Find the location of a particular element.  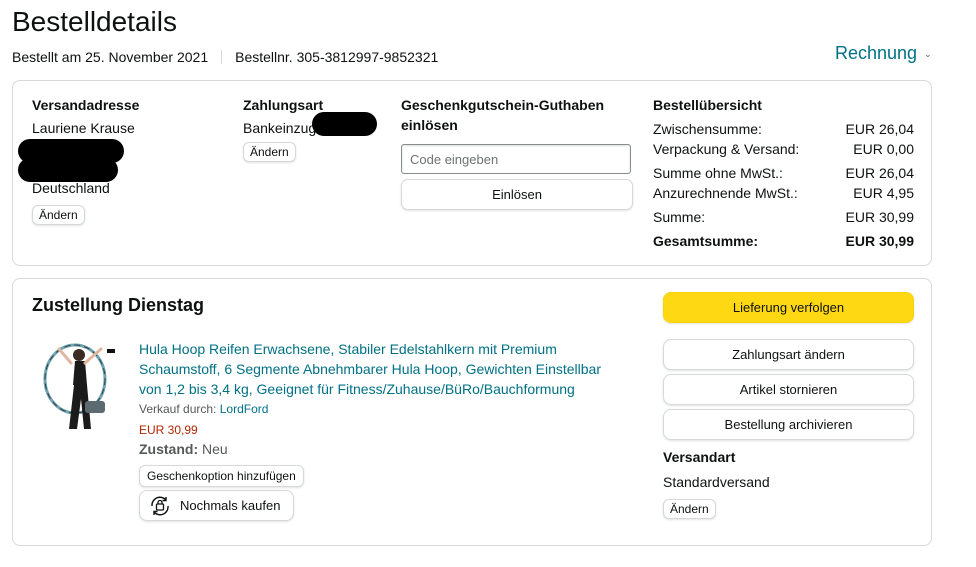

summary-total-row: Gesamtsumme: EUR 30,99 is located at coordinates (783, 241).